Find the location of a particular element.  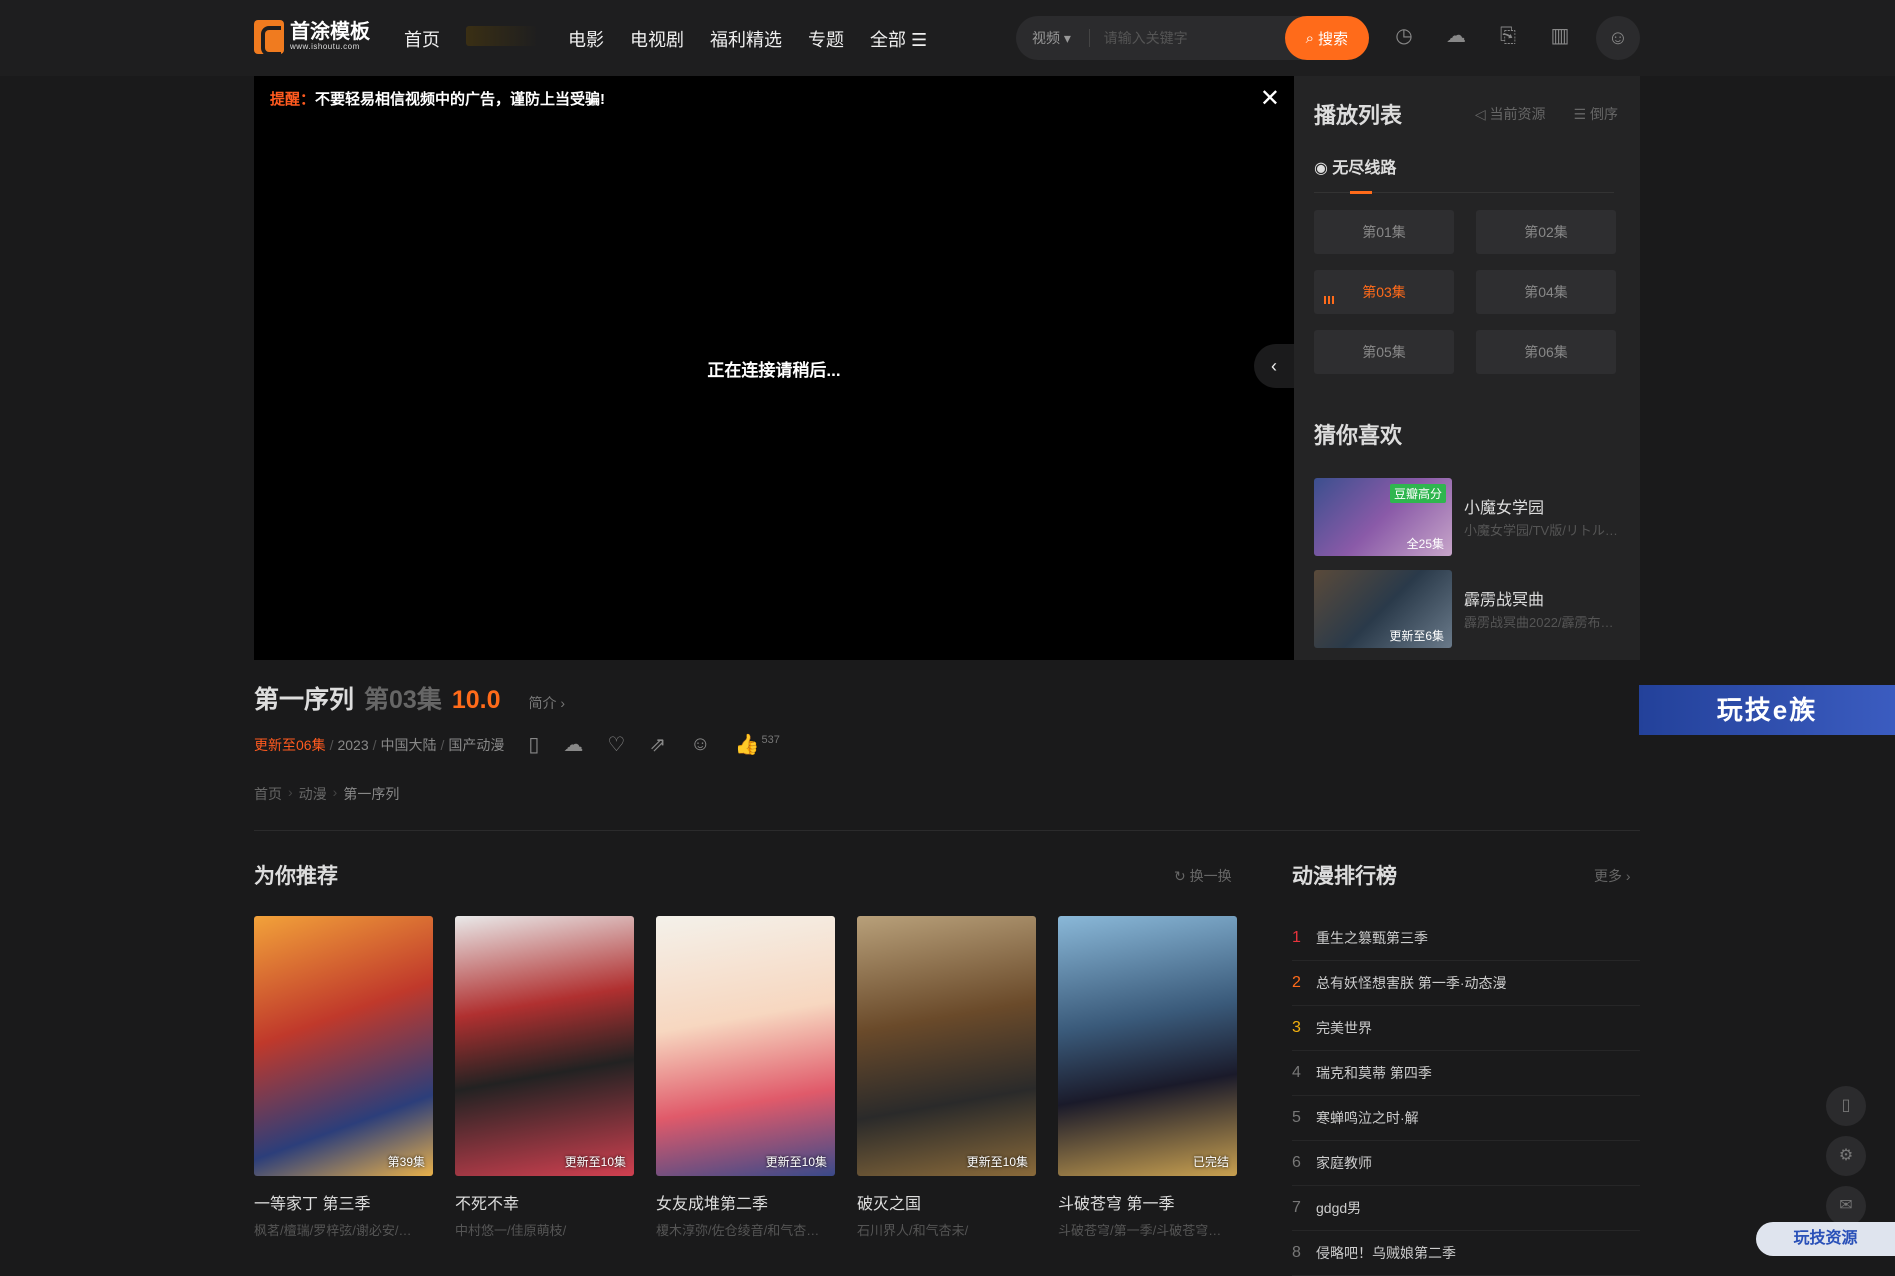

bookmark-icon: ⎘ is located at coordinates (1508, 36).